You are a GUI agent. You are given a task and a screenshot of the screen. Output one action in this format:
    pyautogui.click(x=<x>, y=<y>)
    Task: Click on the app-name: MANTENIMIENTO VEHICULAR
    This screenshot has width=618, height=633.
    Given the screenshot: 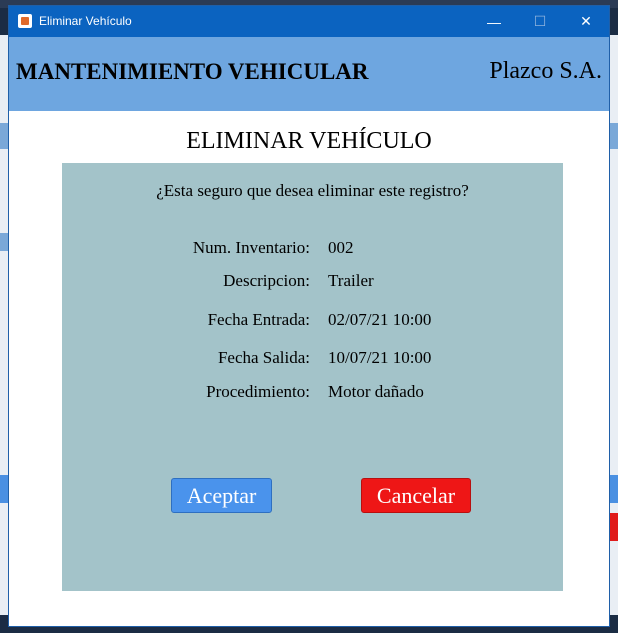 What is the action you would take?
    pyautogui.click(x=192, y=71)
    